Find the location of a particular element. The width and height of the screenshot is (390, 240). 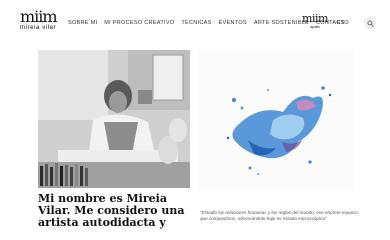

nav-item-eventos: EVENTOS is located at coordinates (233, 23).